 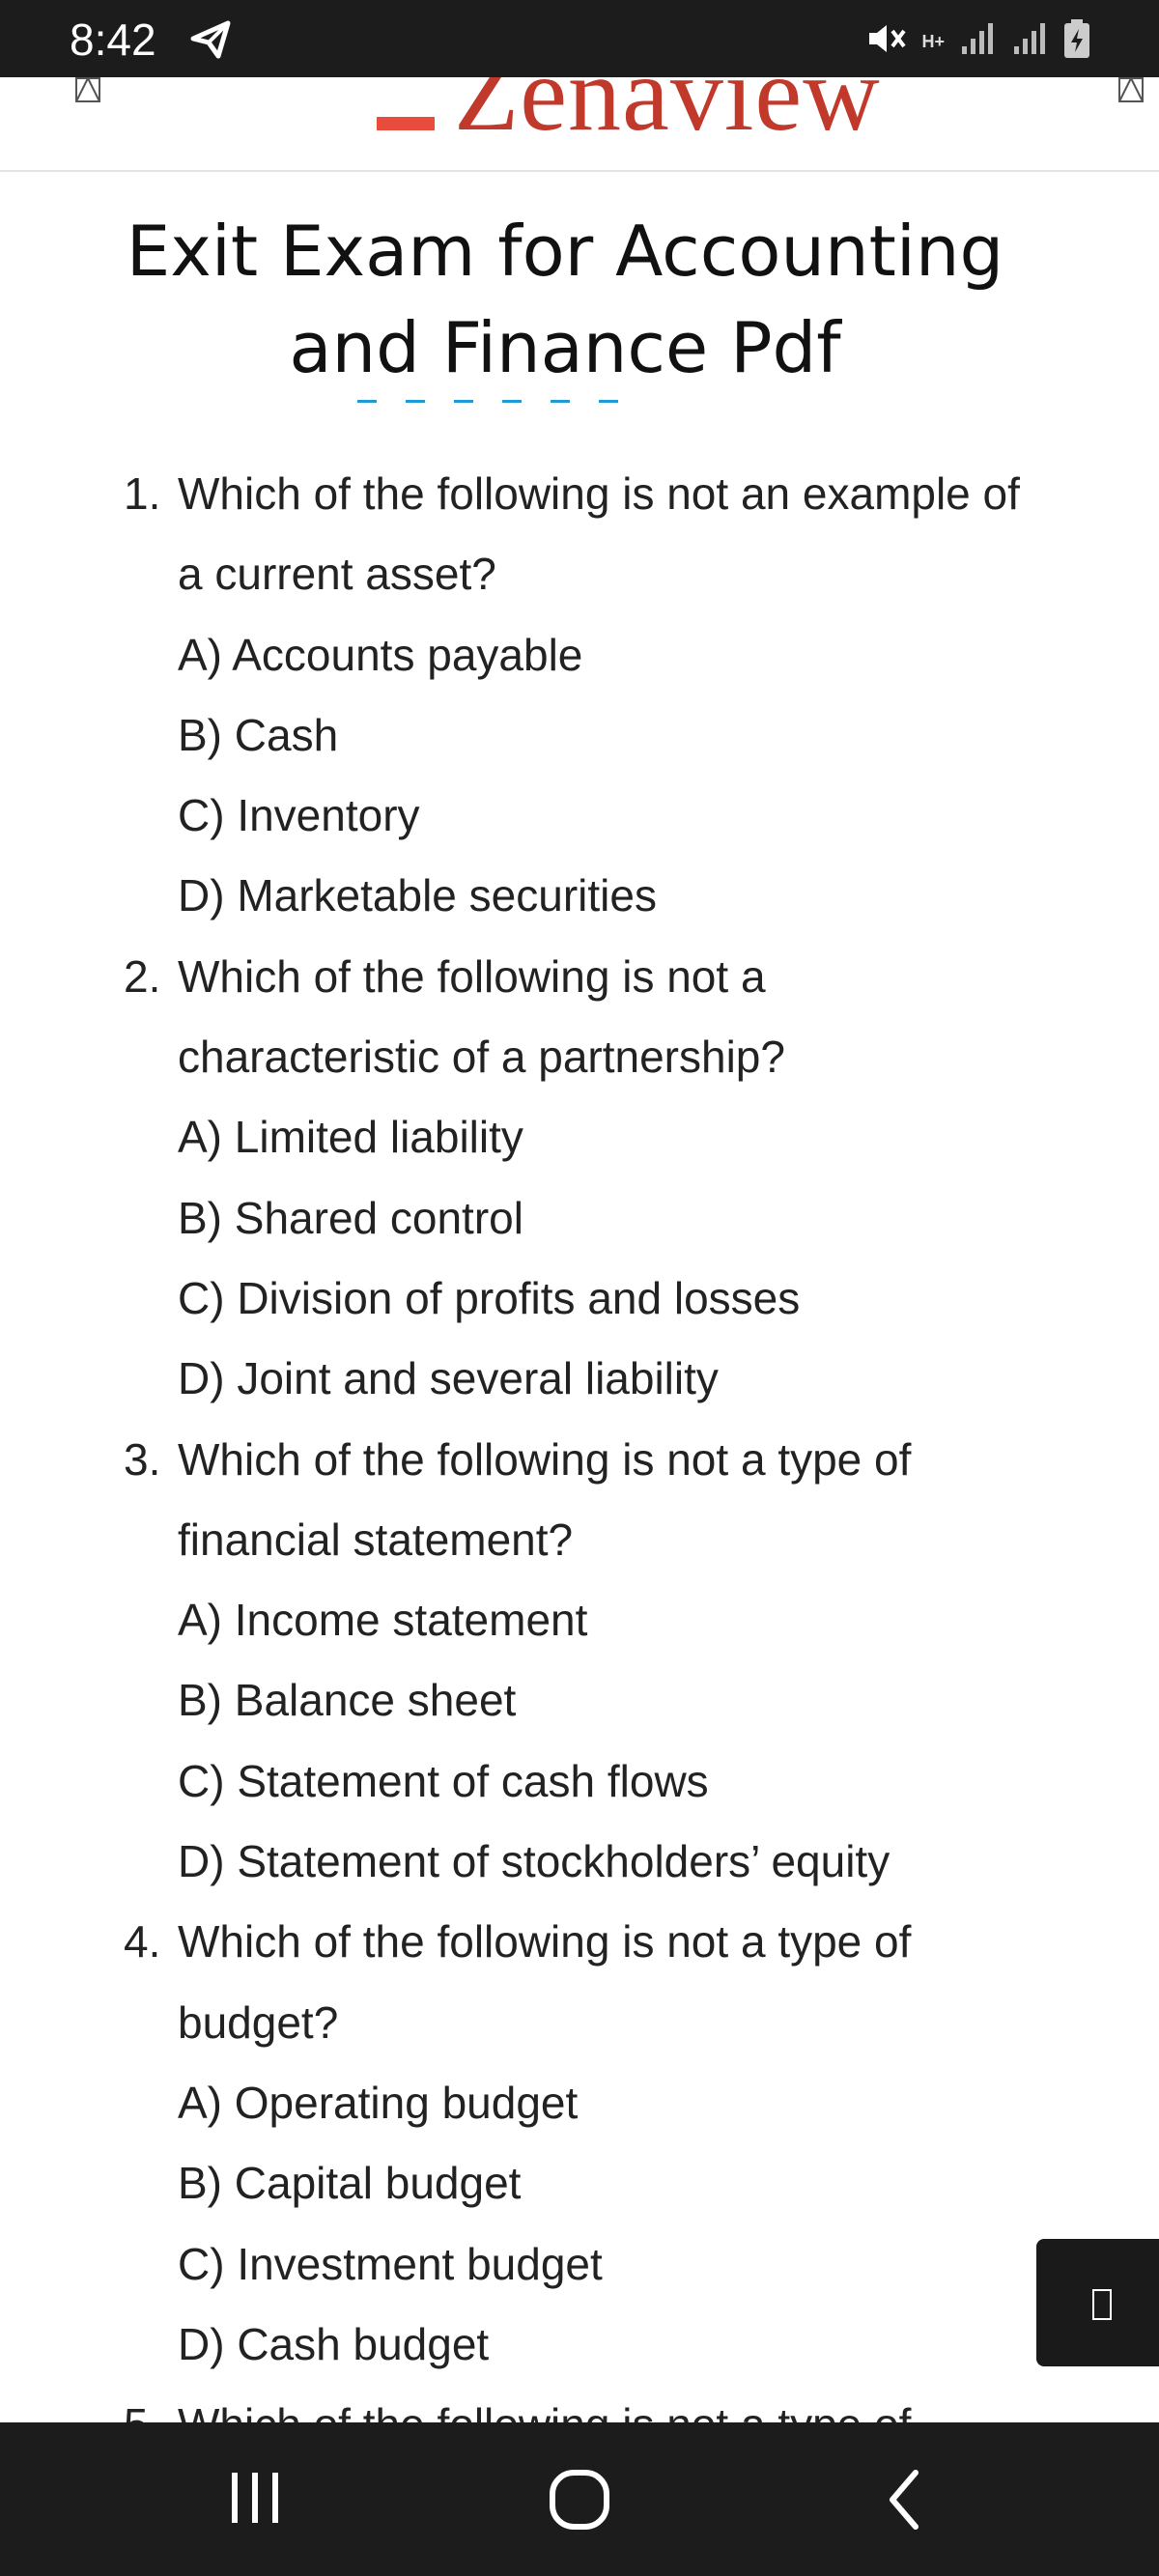 I want to click on answer-option: A) Income statement, so click(x=383, y=1620).